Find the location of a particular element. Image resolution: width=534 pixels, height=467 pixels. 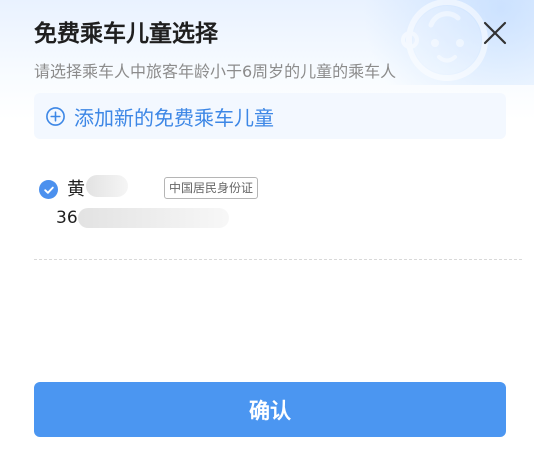

plus-circle-icon is located at coordinates (55, 116).